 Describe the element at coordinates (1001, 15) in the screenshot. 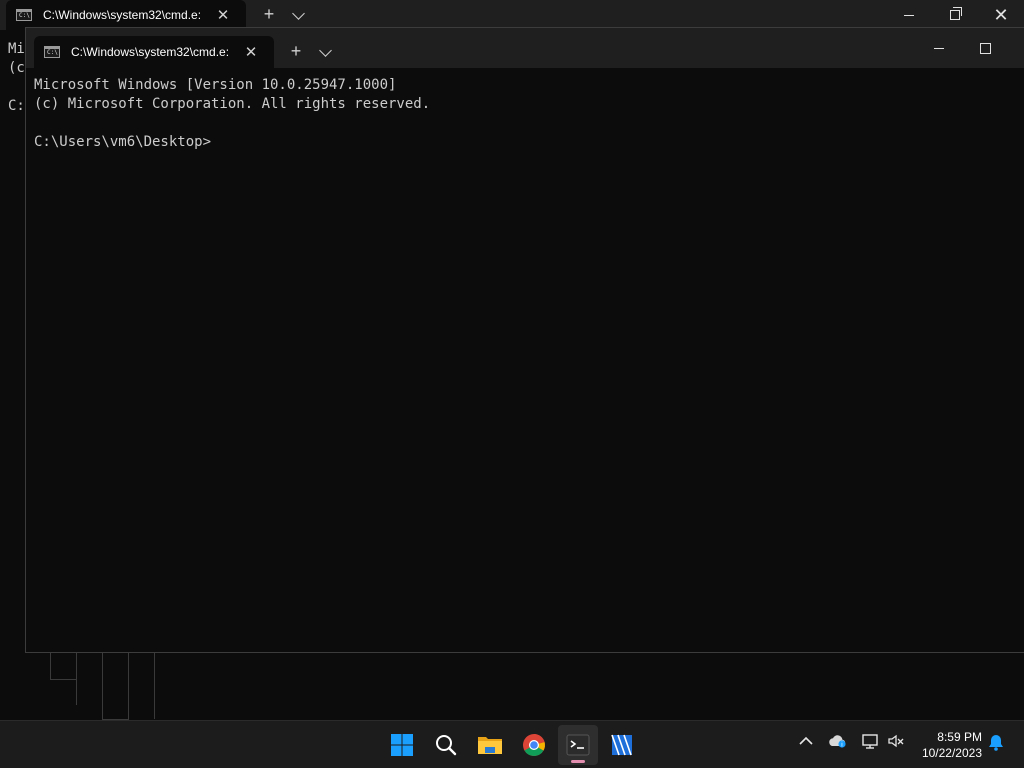

I see `close-button: ✕` at that location.